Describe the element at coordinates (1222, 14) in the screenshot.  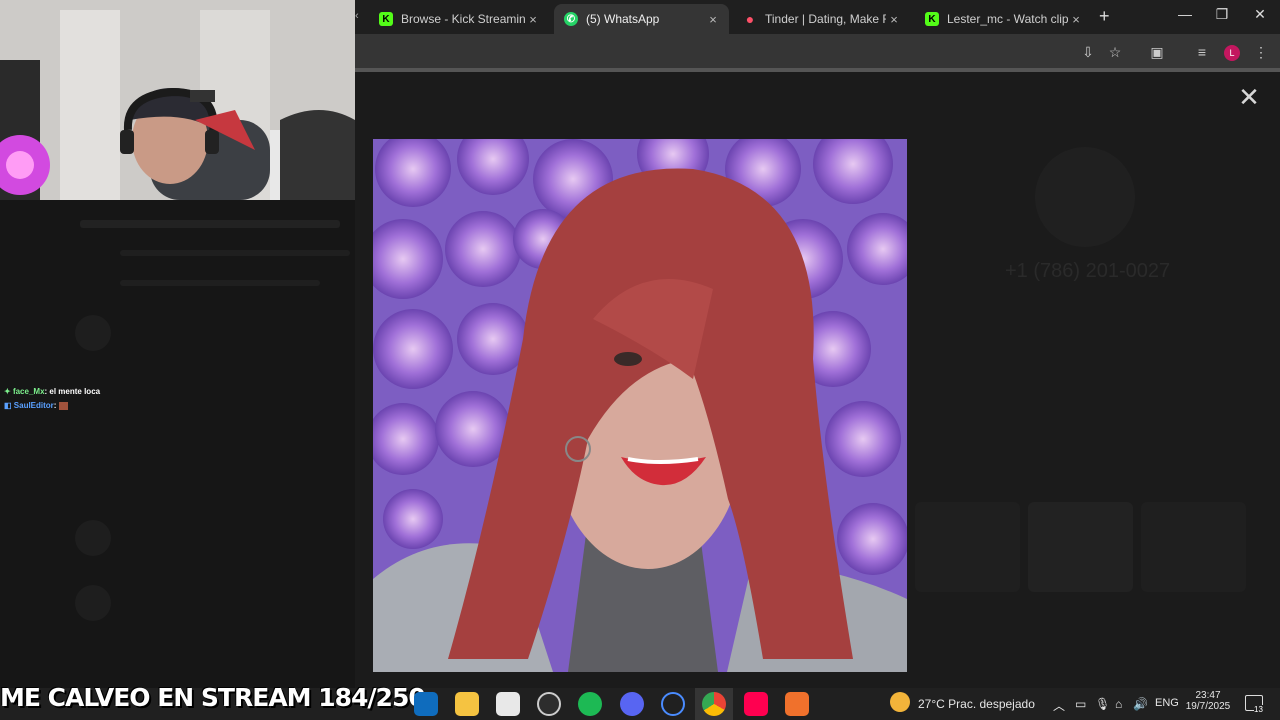
I see `restore-button: ❐` at that location.